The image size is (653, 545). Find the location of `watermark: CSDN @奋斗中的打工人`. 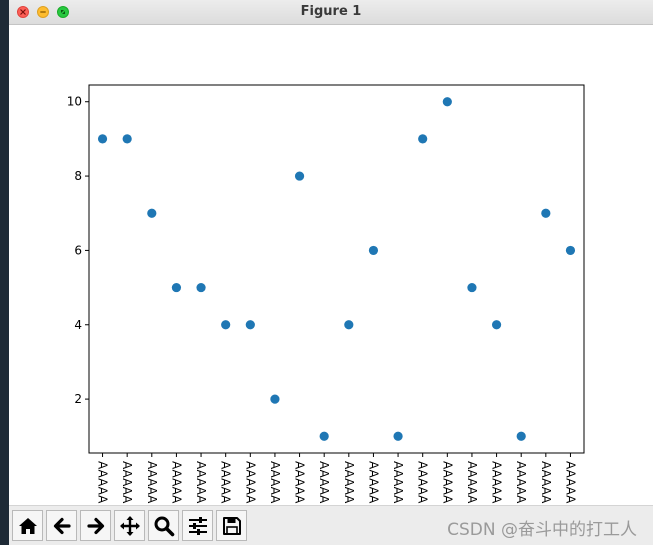

watermark: CSDN @奋斗中的打工人 is located at coordinates (542, 530).